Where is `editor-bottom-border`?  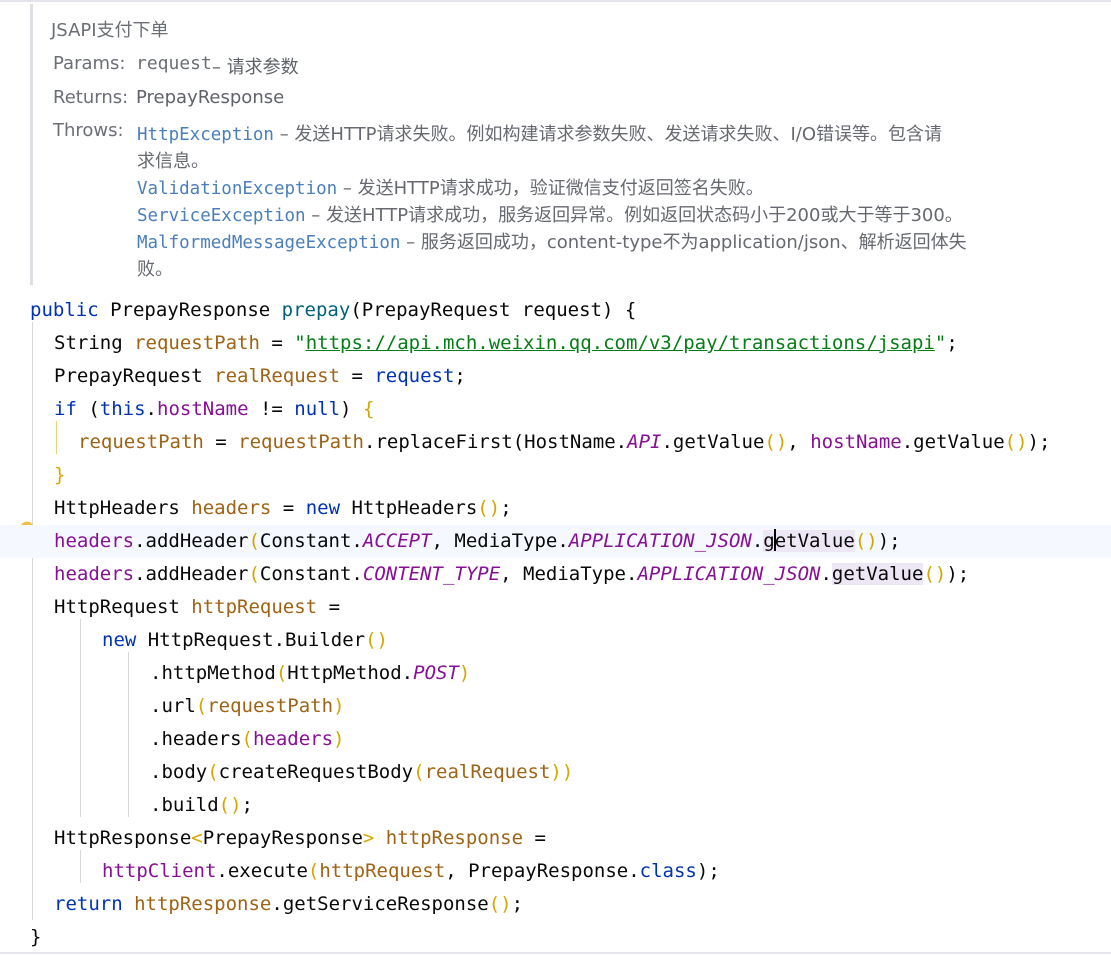
editor-bottom-border is located at coordinates (555, 953).